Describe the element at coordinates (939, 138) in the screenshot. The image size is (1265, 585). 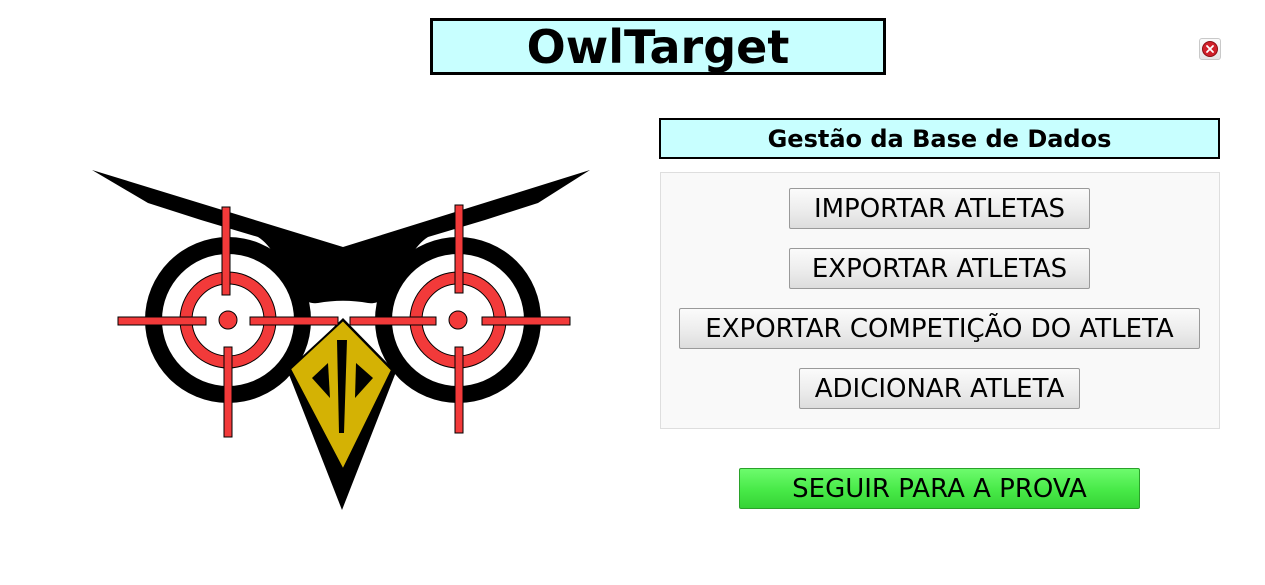
I see `section-title: Gestão da Base de Dados` at that location.